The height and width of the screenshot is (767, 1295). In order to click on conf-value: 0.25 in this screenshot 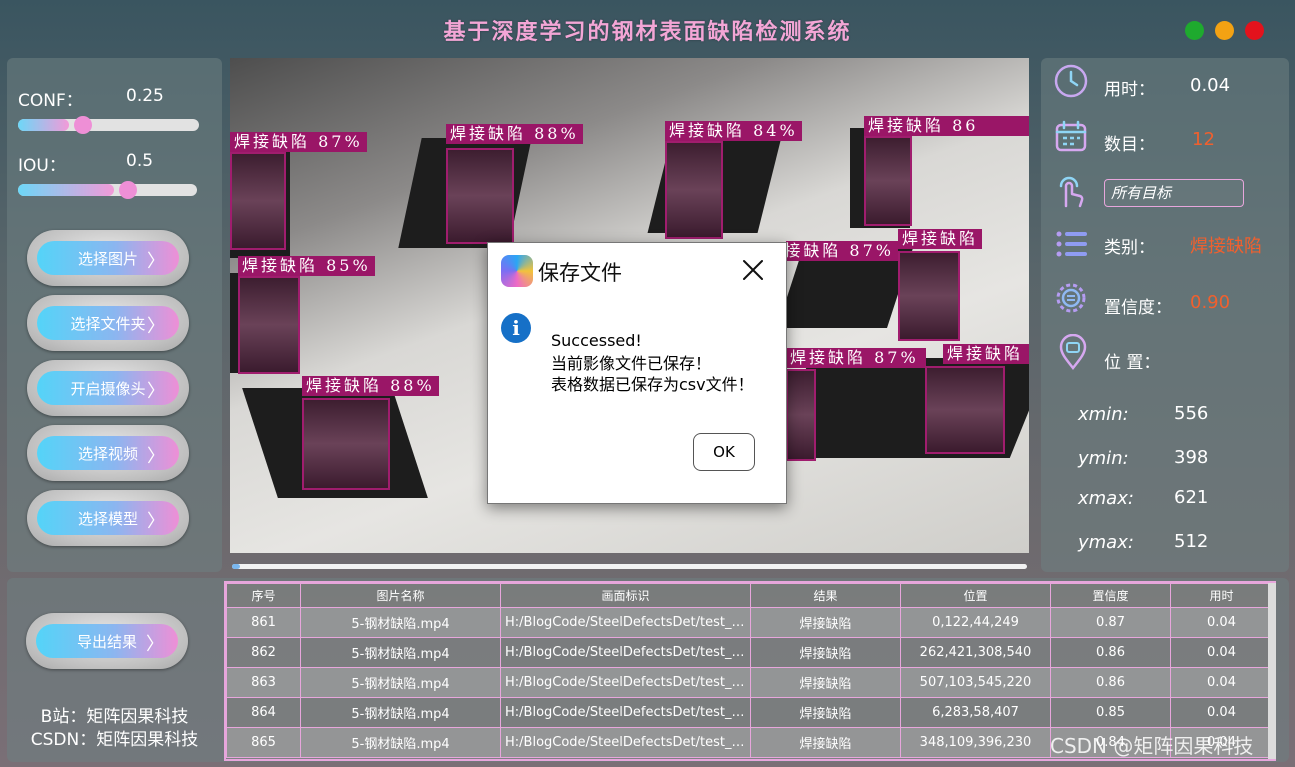, I will do `click(145, 96)`.